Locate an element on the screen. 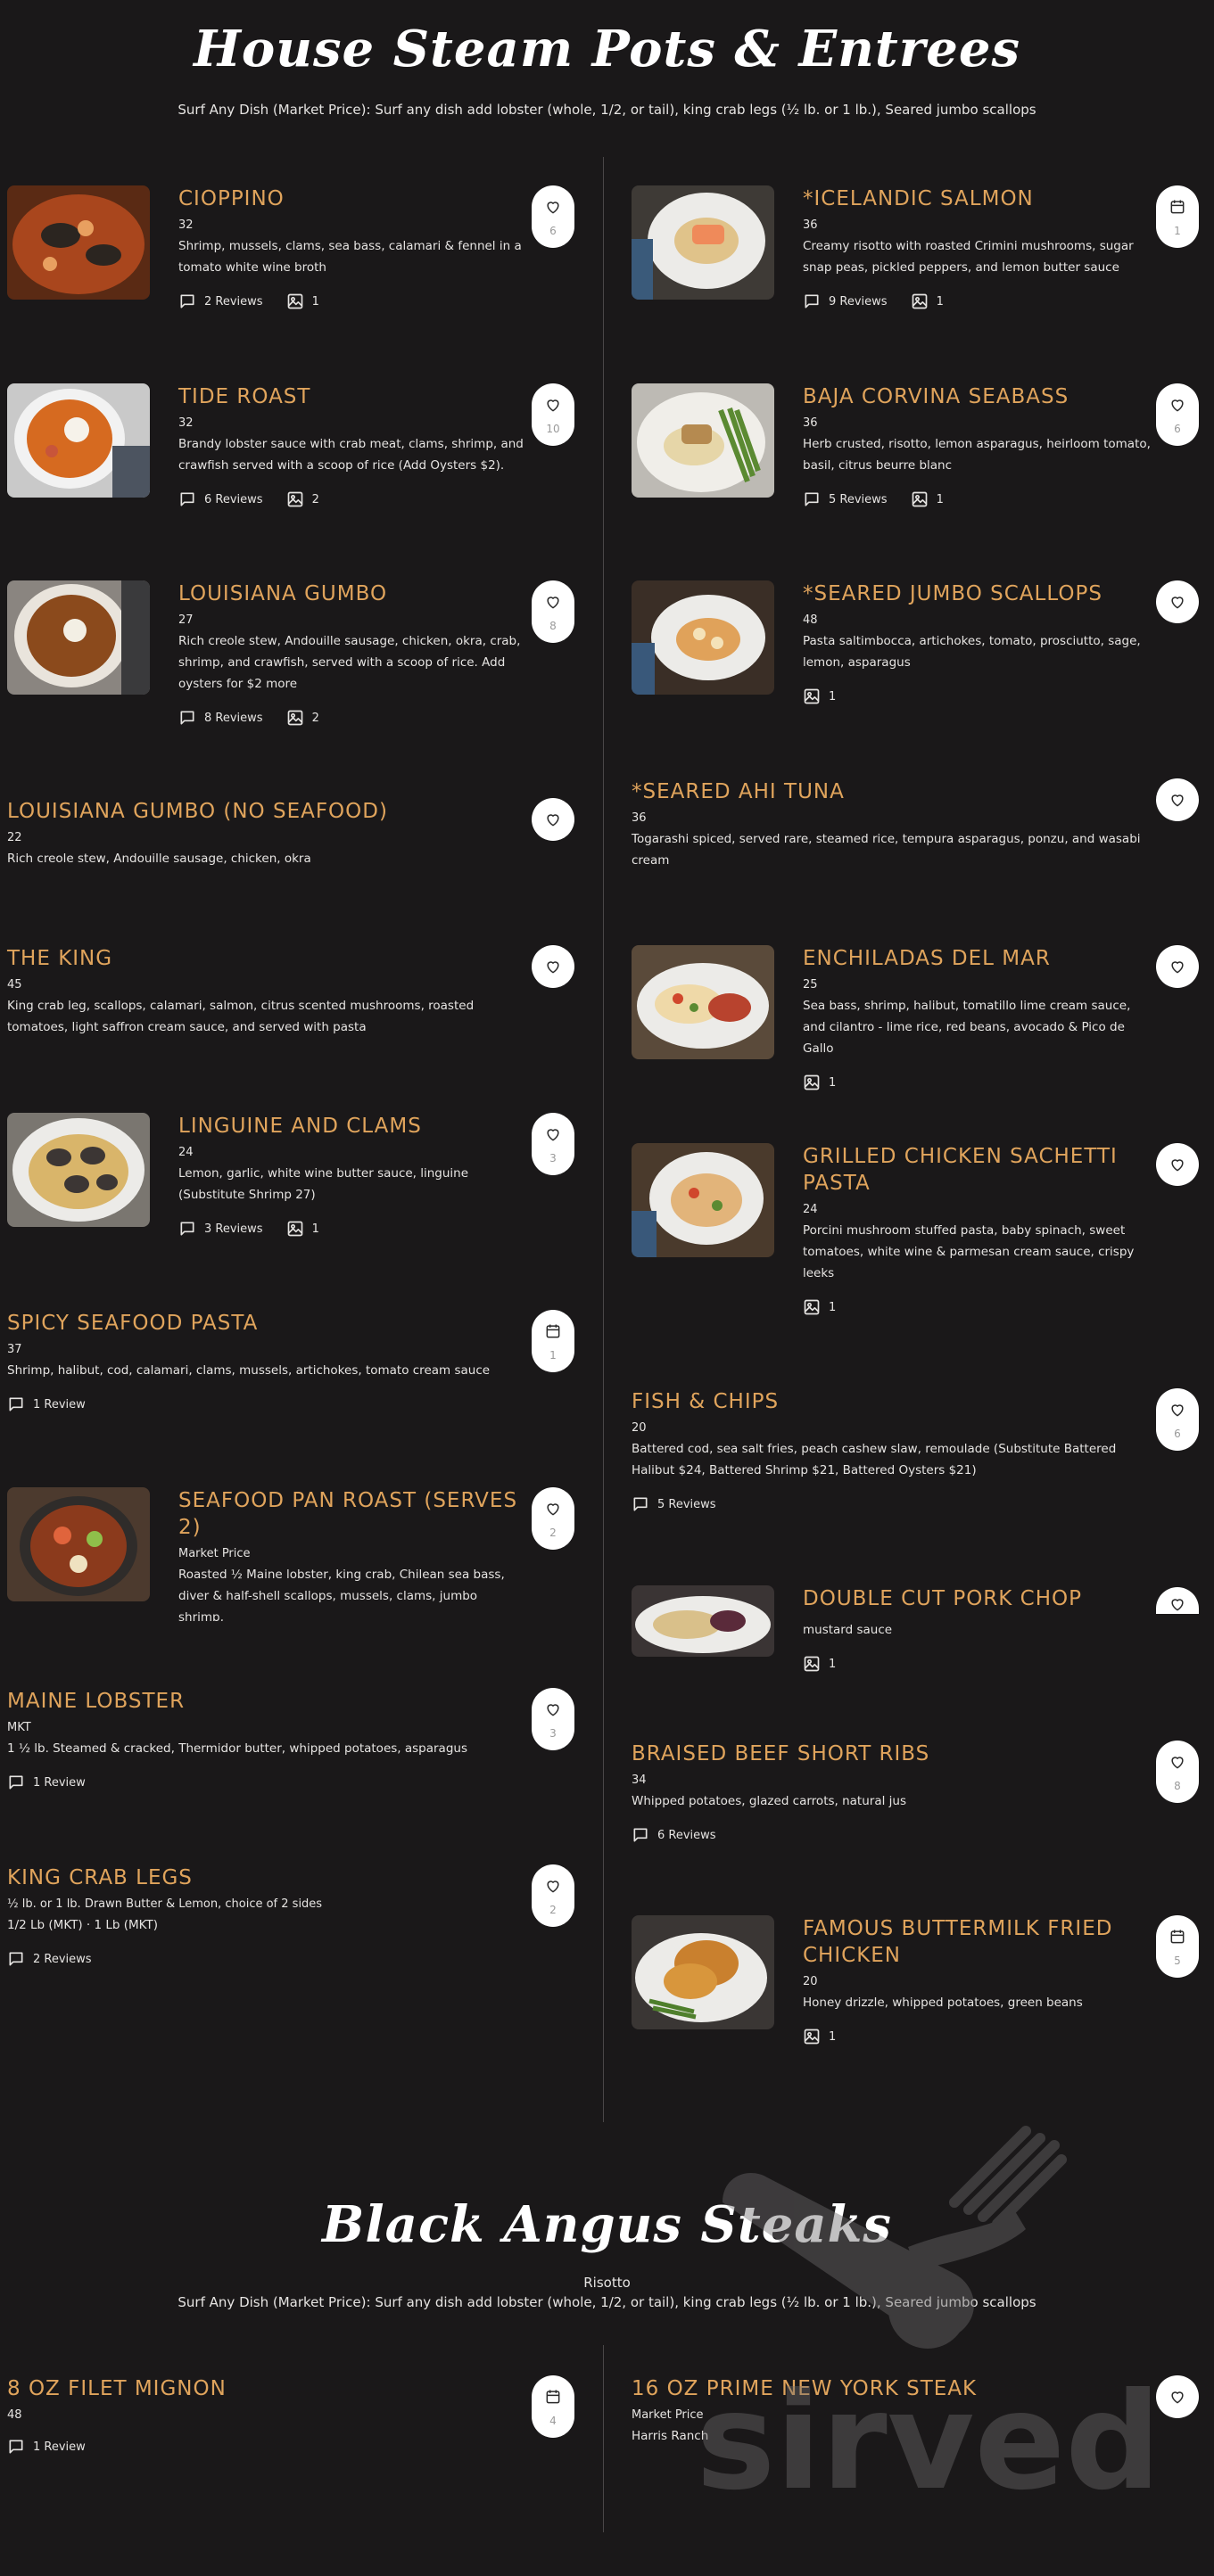 The width and height of the screenshot is (1214, 2576). item-name: Seafood Pan Roast (Serves 2) is located at coordinates (348, 1514).